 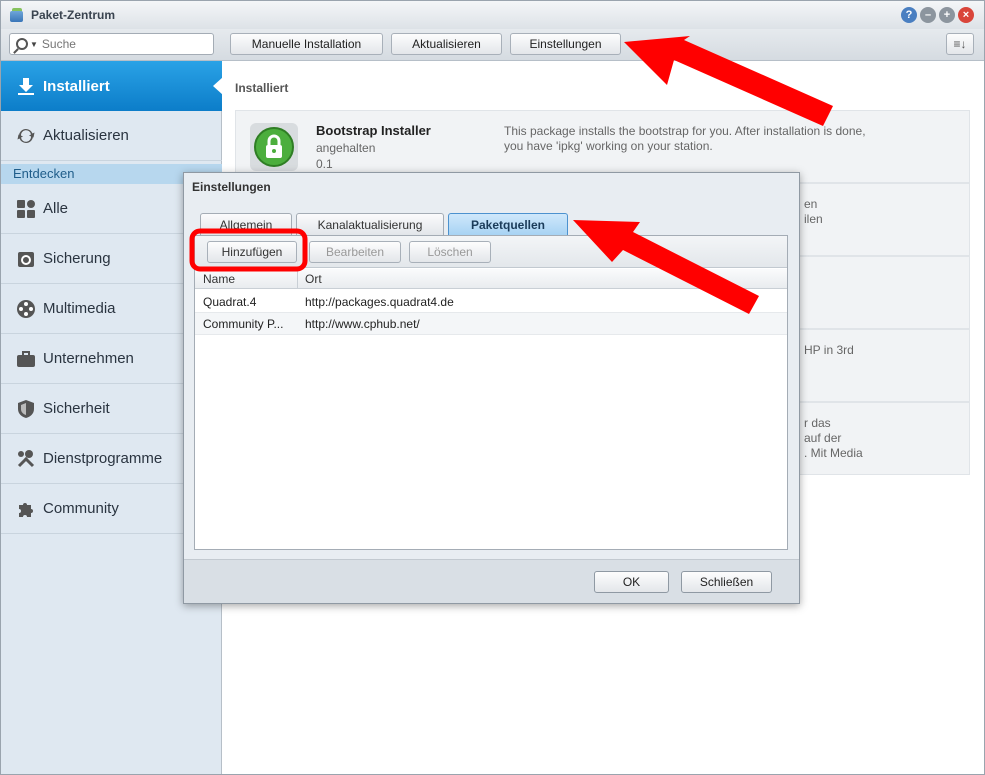 What do you see at coordinates (909, 15) in the screenshot?
I see `help-icon: ?` at bounding box center [909, 15].